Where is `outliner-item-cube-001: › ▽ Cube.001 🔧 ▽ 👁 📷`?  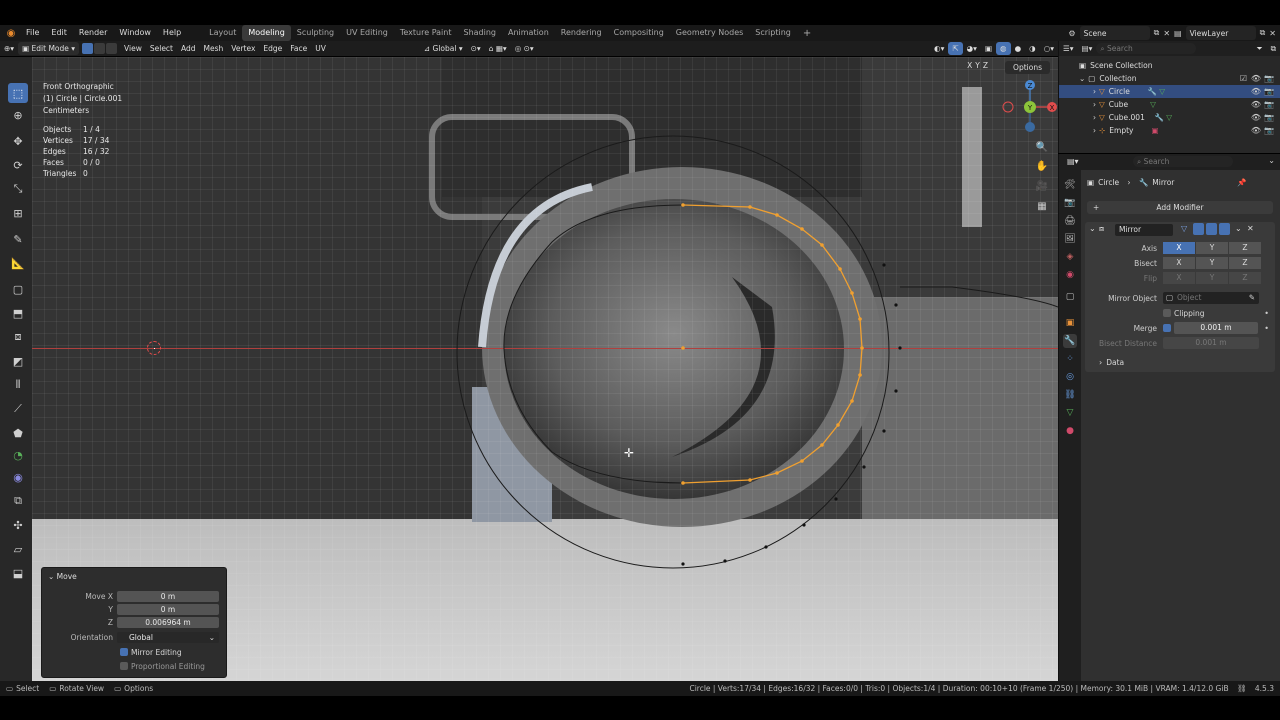 outliner-item-cube-001: › ▽ Cube.001 🔧 ▽ 👁 📷 is located at coordinates (1169, 117).